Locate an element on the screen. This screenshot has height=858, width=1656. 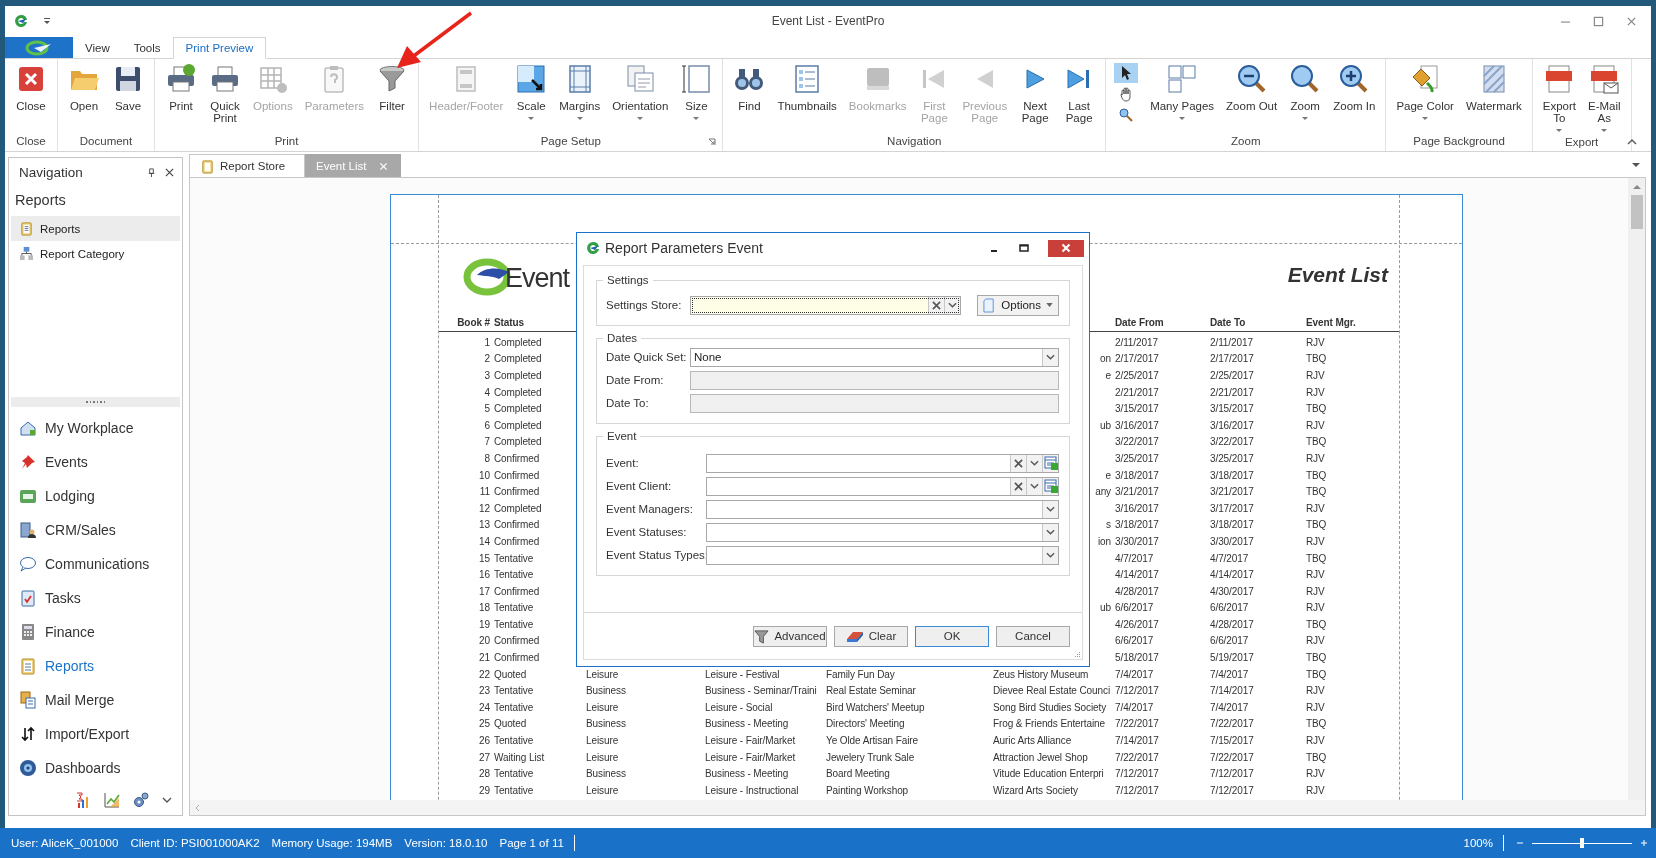
slider-thumb is located at coordinates (1582, 843).